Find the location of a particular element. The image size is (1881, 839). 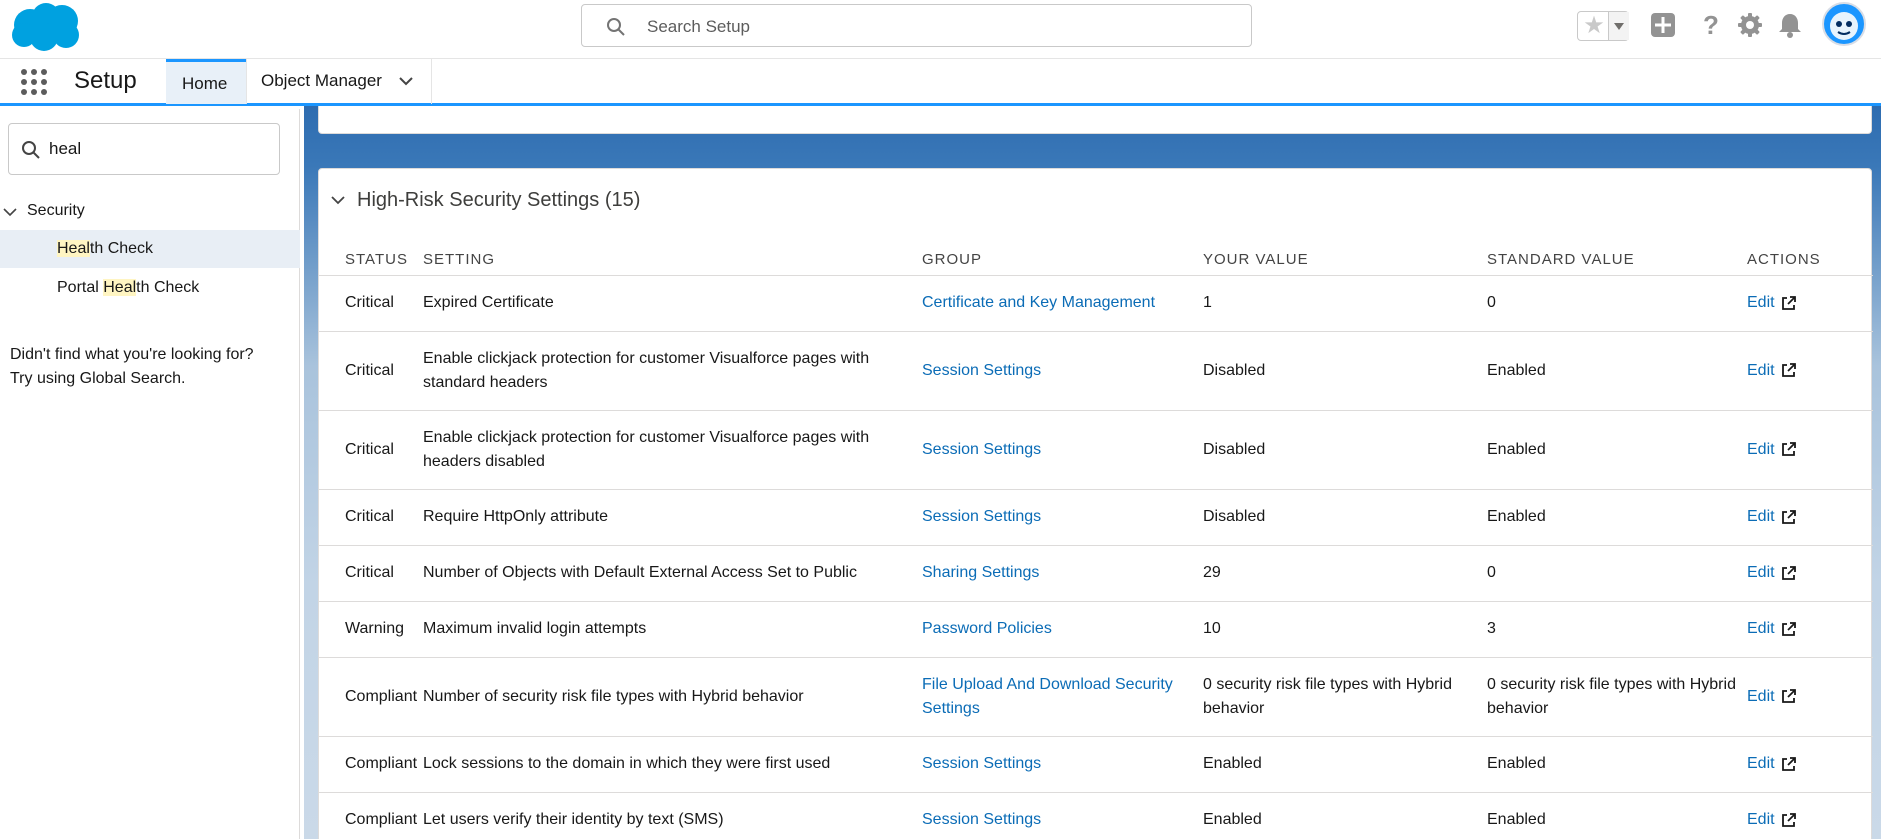

column-header-setting: SETTING is located at coordinates (672, 263).